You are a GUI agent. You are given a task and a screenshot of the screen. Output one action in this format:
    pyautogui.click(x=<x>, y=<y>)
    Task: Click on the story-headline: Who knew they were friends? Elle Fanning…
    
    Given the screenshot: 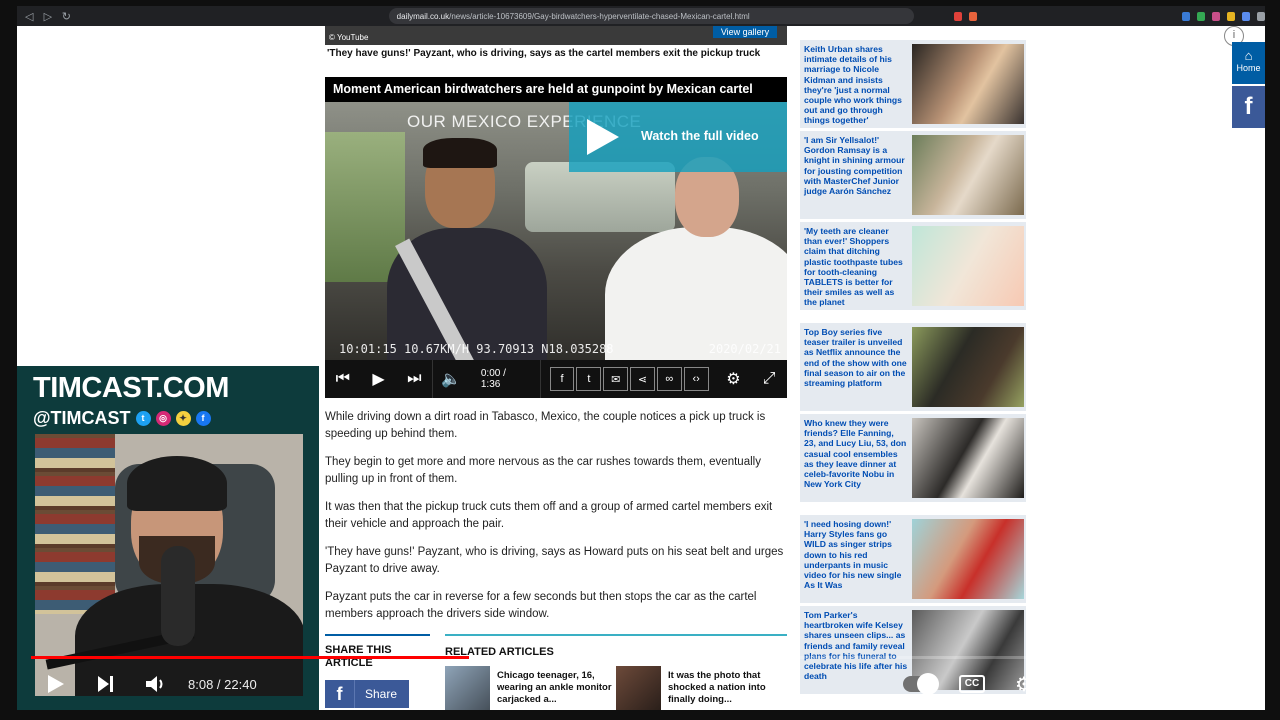 What is the action you would take?
    pyautogui.click(x=855, y=454)
    